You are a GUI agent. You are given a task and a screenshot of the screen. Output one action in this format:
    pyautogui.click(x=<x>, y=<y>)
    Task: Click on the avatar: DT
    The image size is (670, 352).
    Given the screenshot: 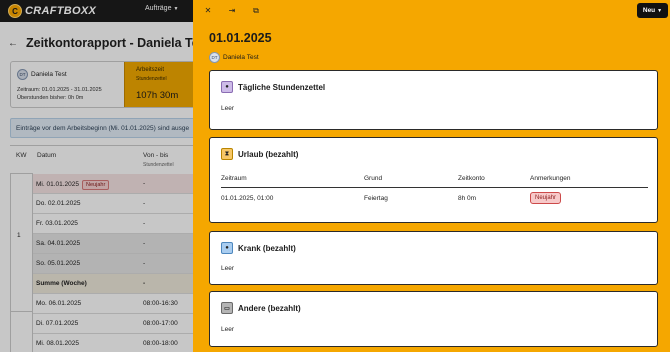 What is the action you would take?
    pyautogui.click(x=214, y=57)
    